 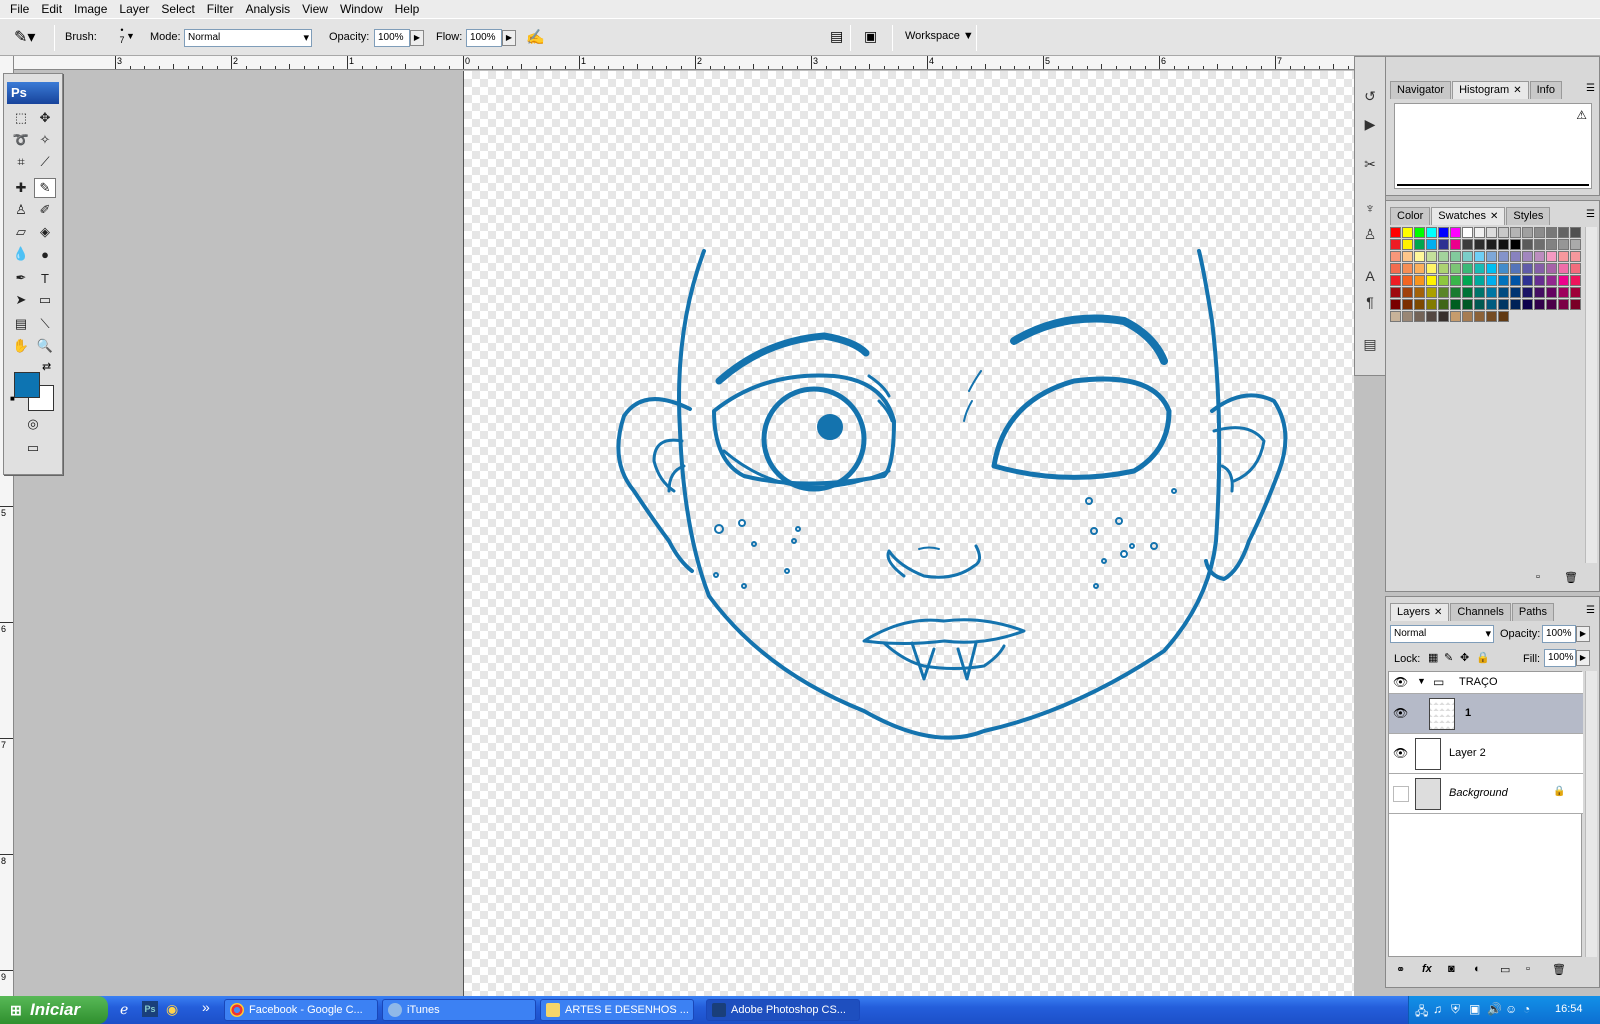 What do you see at coordinates (45, 254) in the screenshot?
I see `dodge-tool-icon: ●` at bounding box center [45, 254].